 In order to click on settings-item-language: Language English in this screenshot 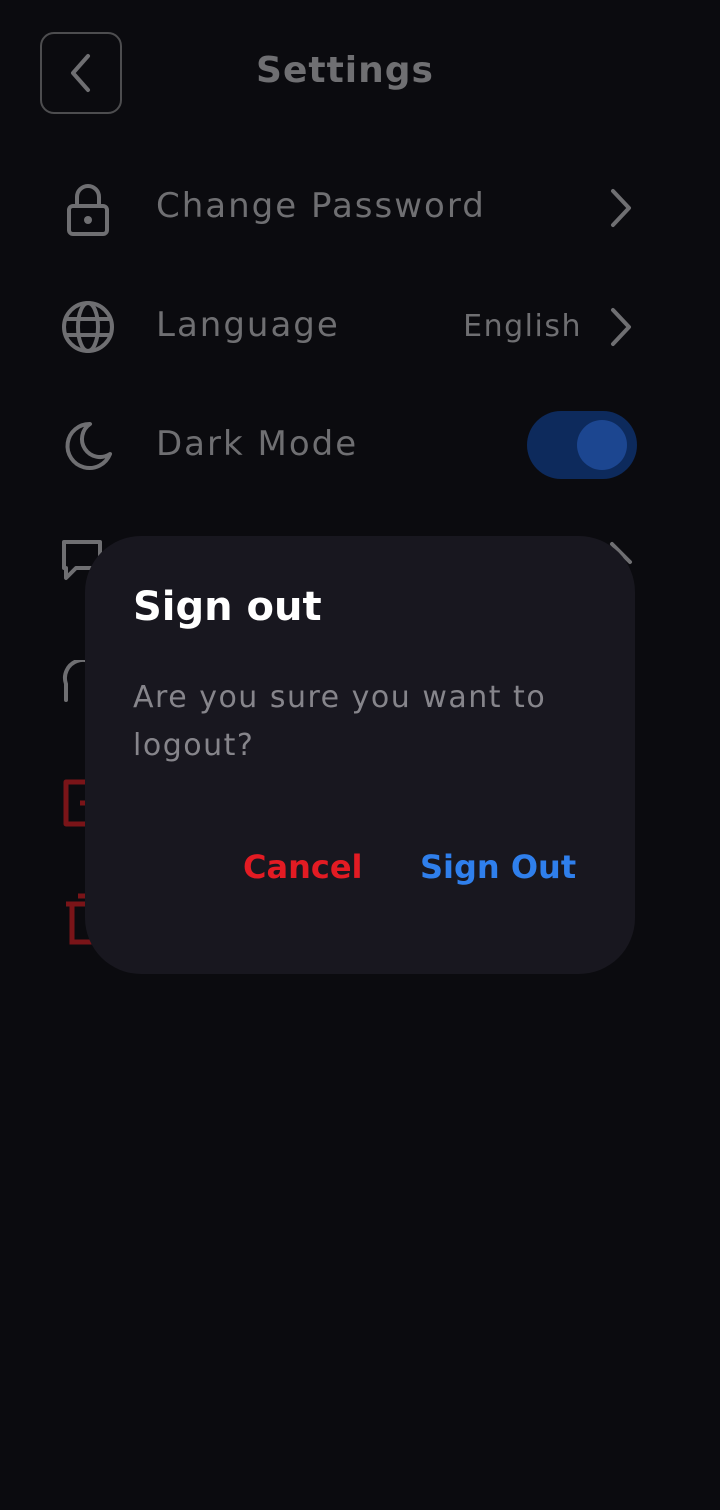, I will do `click(360, 326)`.